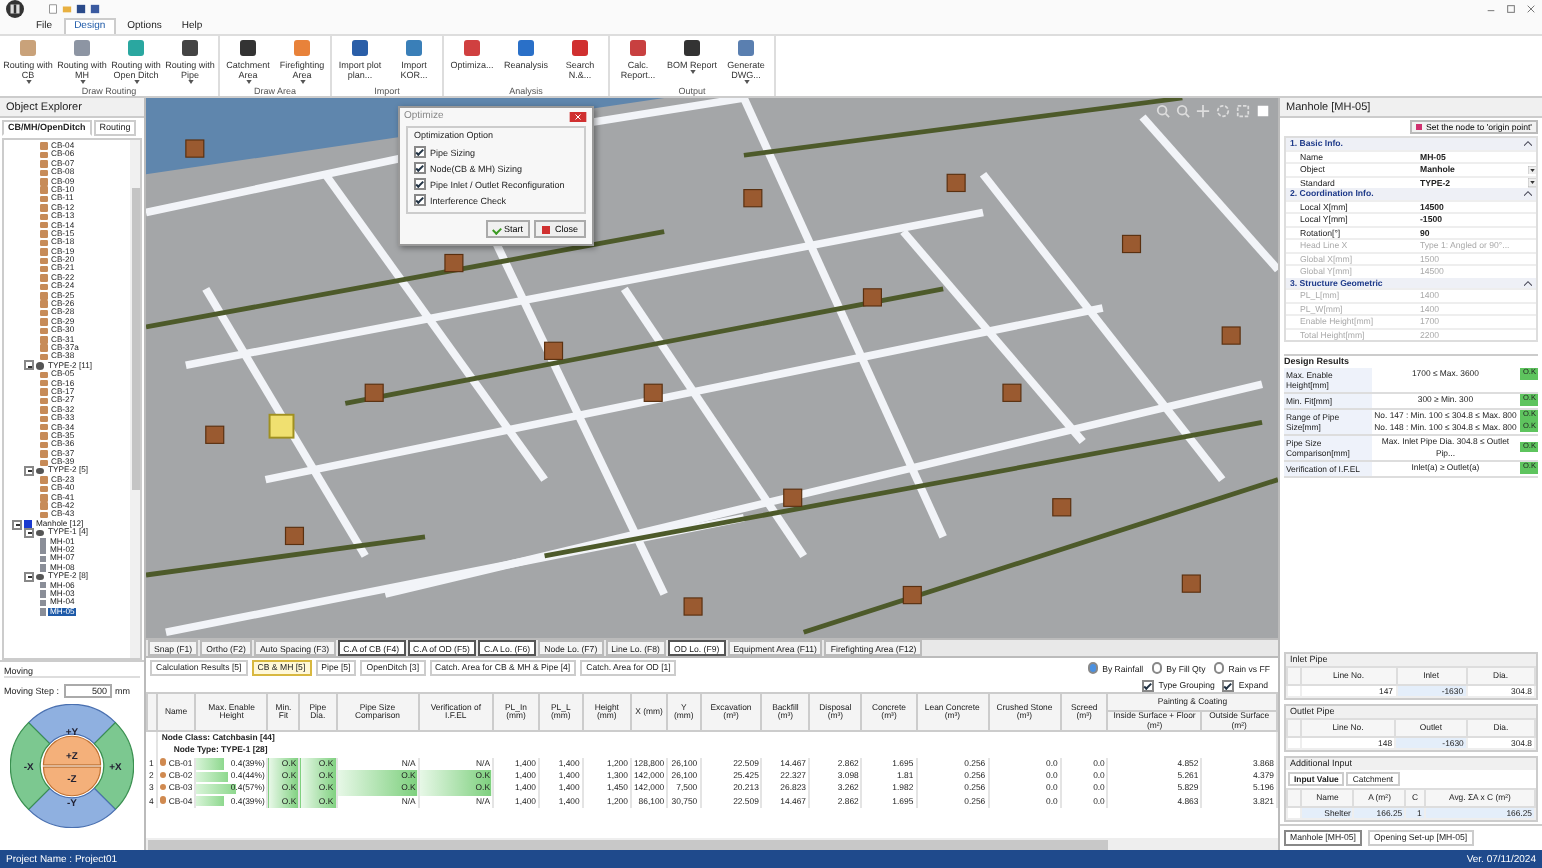 The image size is (1542, 868). What do you see at coordinates (1511, 9) in the screenshot?
I see `maximize-icon` at bounding box center [1511, 9].